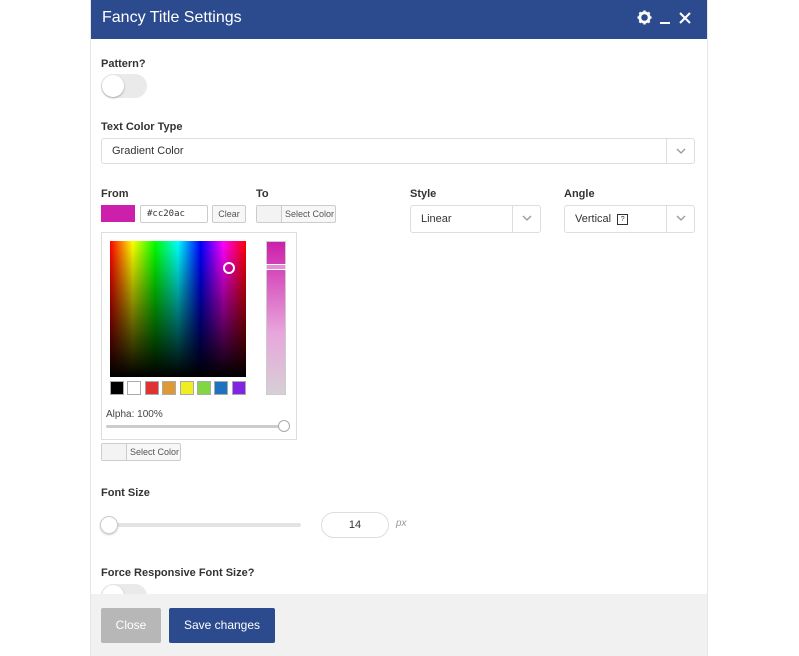  What do you see at coordinates (665, 18) in the screenshot?
I see `minimize-icon` at bounding box center [665, 18].